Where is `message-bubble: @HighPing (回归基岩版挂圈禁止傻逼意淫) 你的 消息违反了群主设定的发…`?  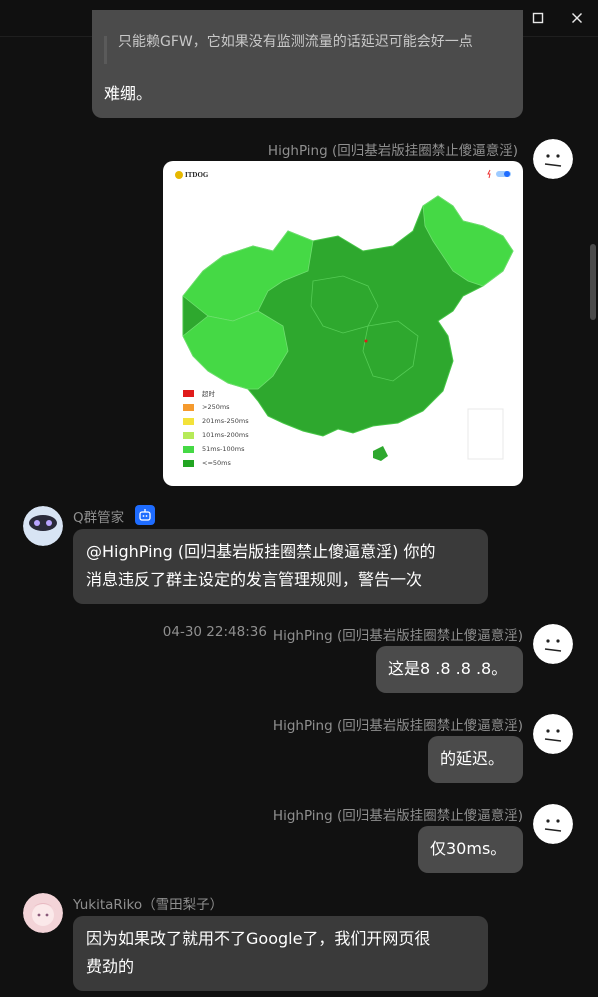
message-bubble: @HighPing (回归基岩版挂圈禁止傻逼意淫) 你的 消息违反了群主设定的发… is located at coordinates (280, 566).